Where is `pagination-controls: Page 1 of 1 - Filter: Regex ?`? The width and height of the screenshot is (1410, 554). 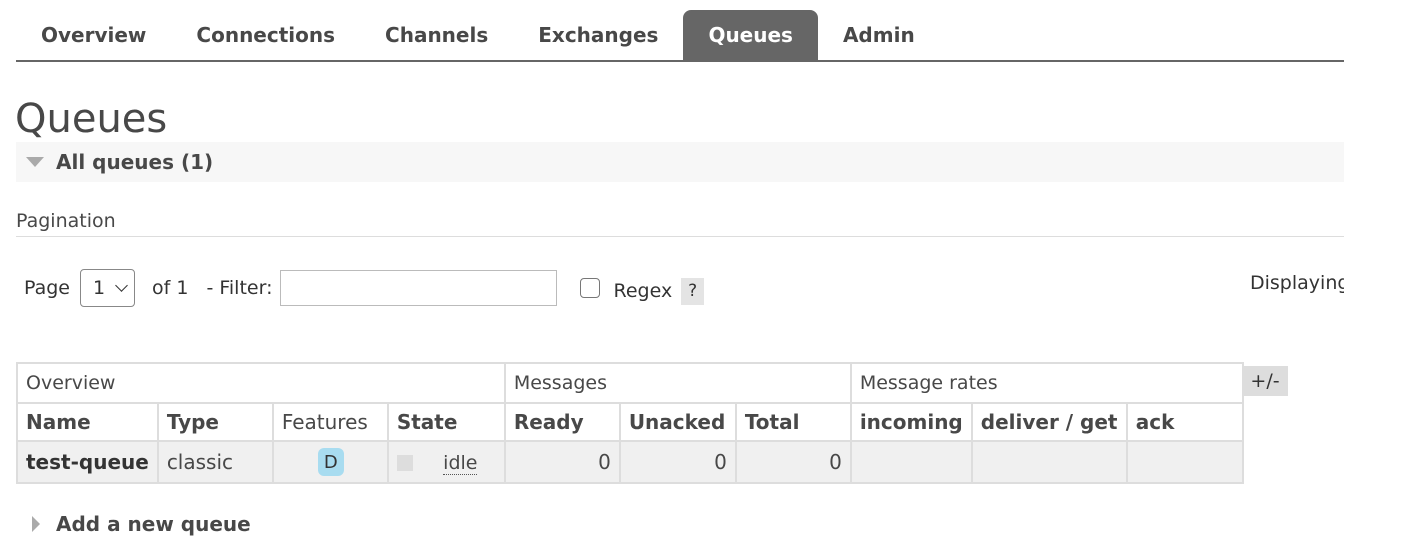 pagination-controls: Page 1 of 1 - Filter: Regex ? is located at coordinates (364, 288).